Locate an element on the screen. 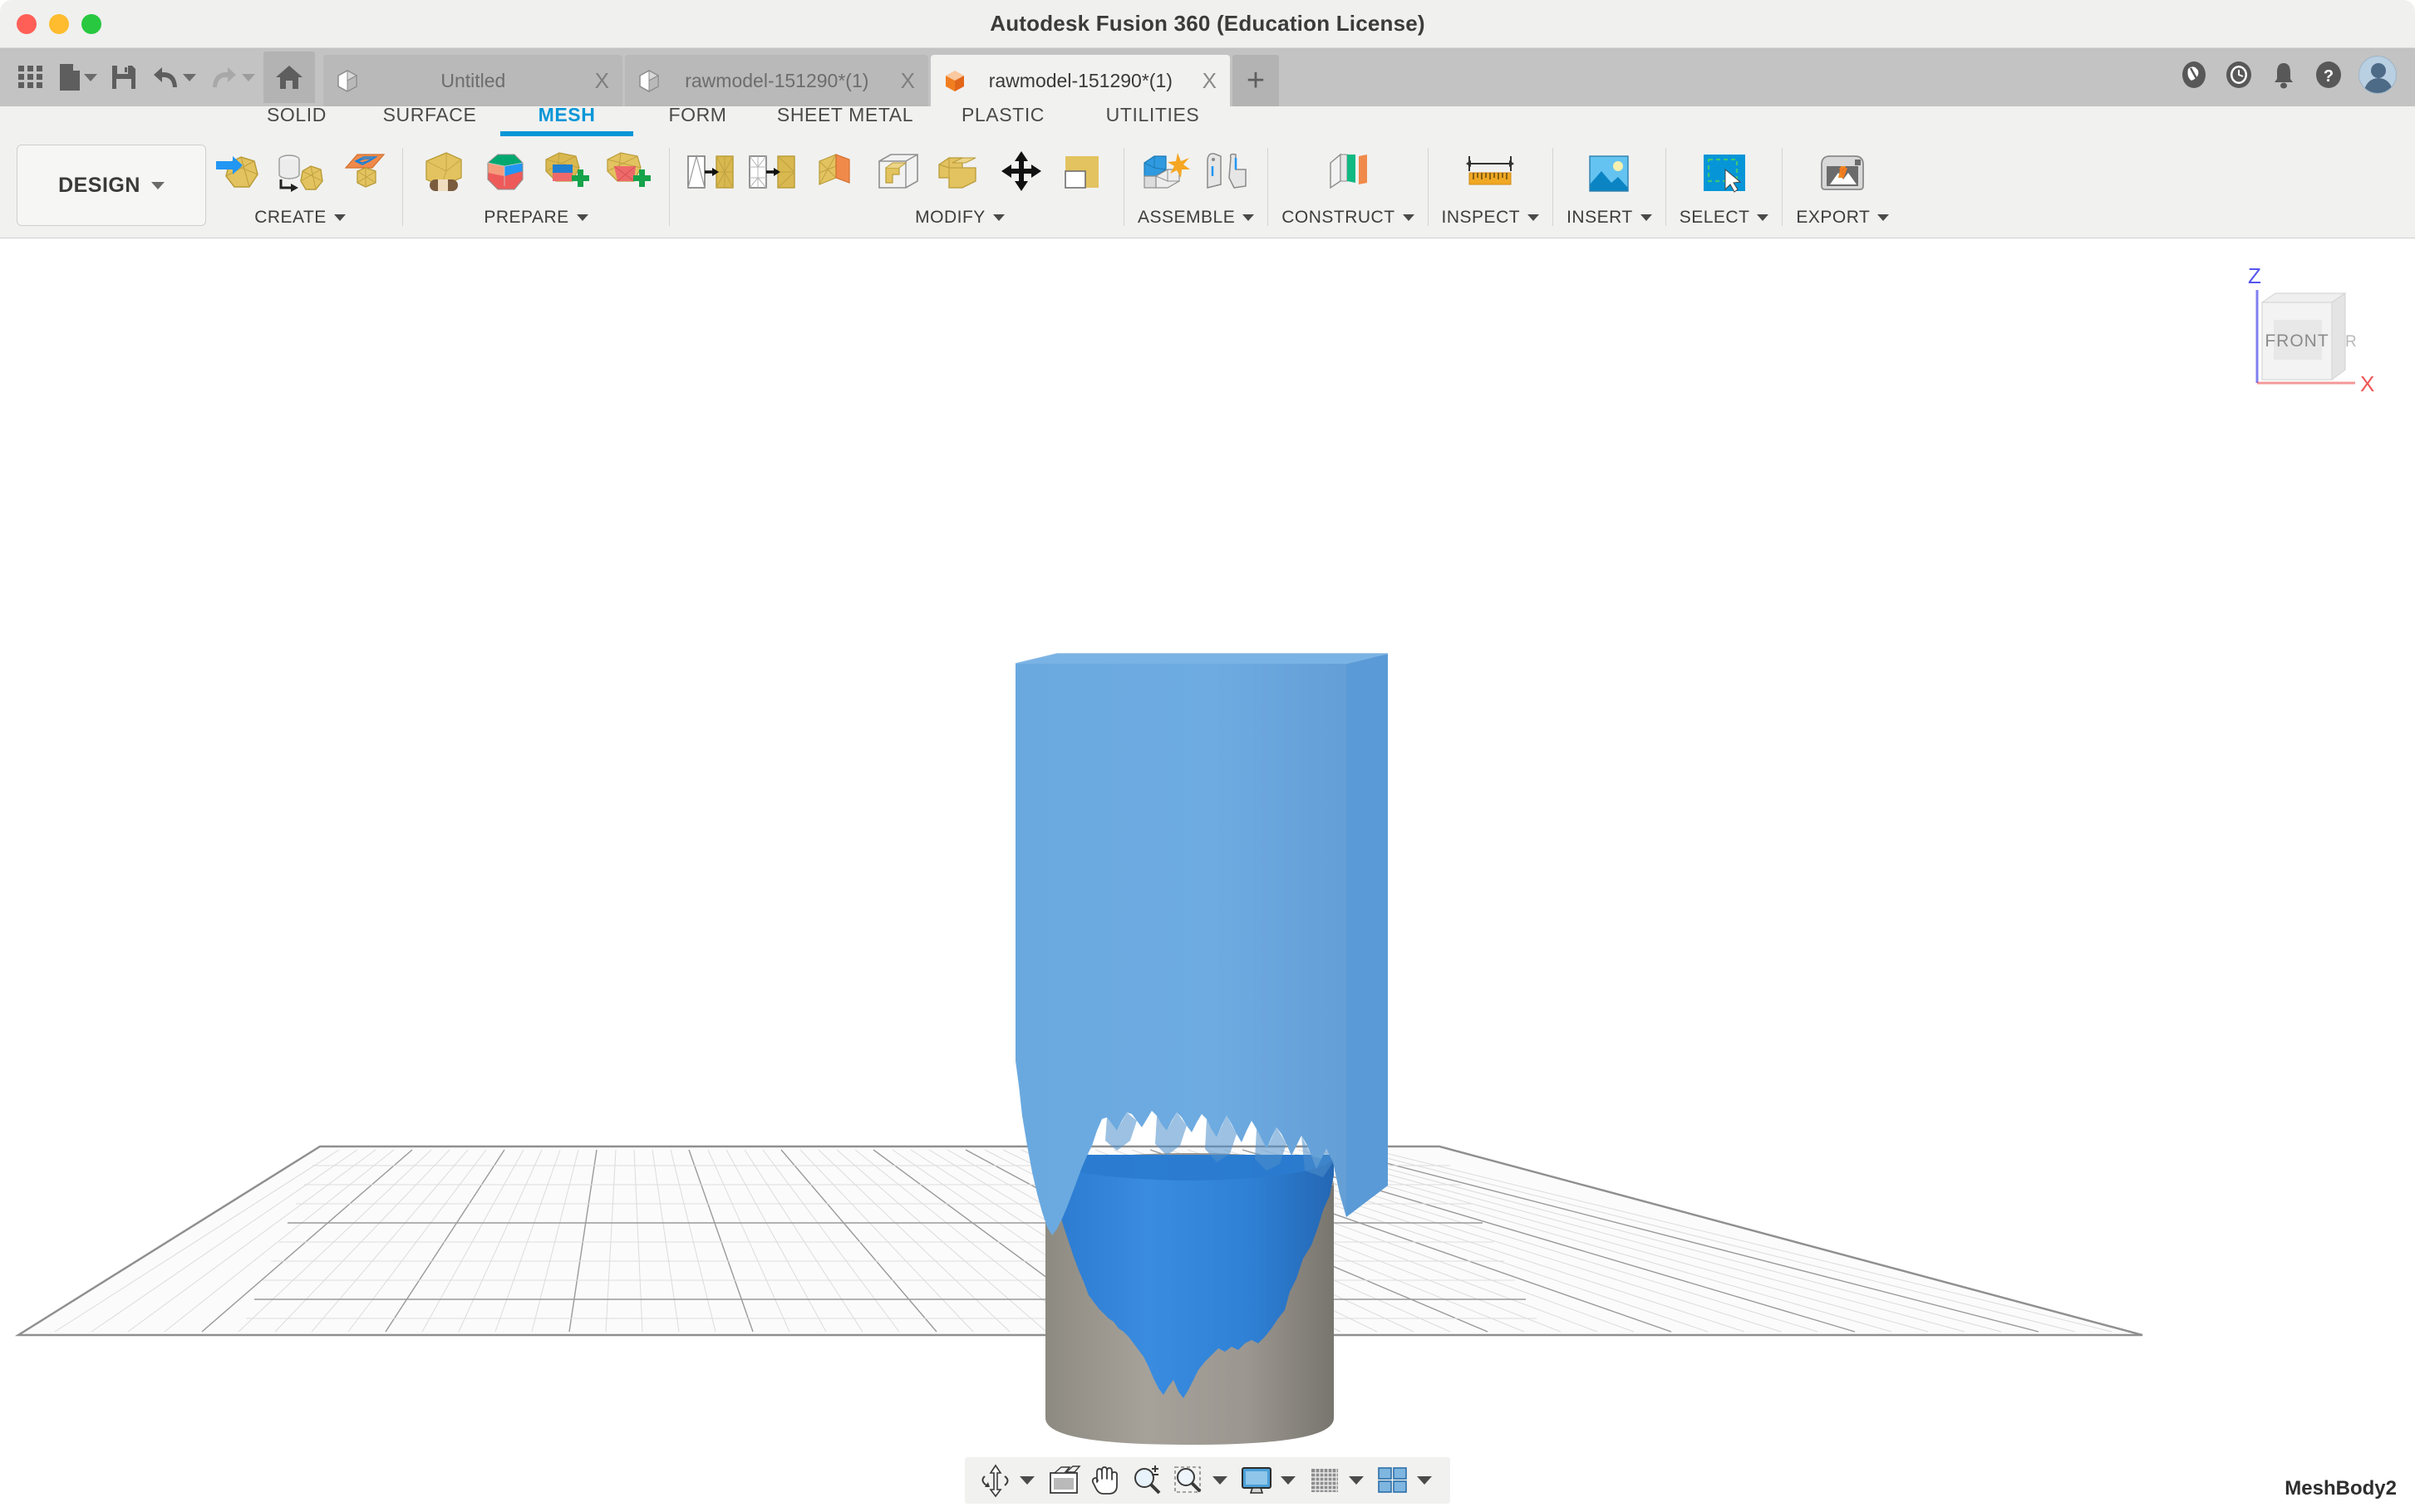  panel-create-label: CREATE is located at coordinates (300, 218).